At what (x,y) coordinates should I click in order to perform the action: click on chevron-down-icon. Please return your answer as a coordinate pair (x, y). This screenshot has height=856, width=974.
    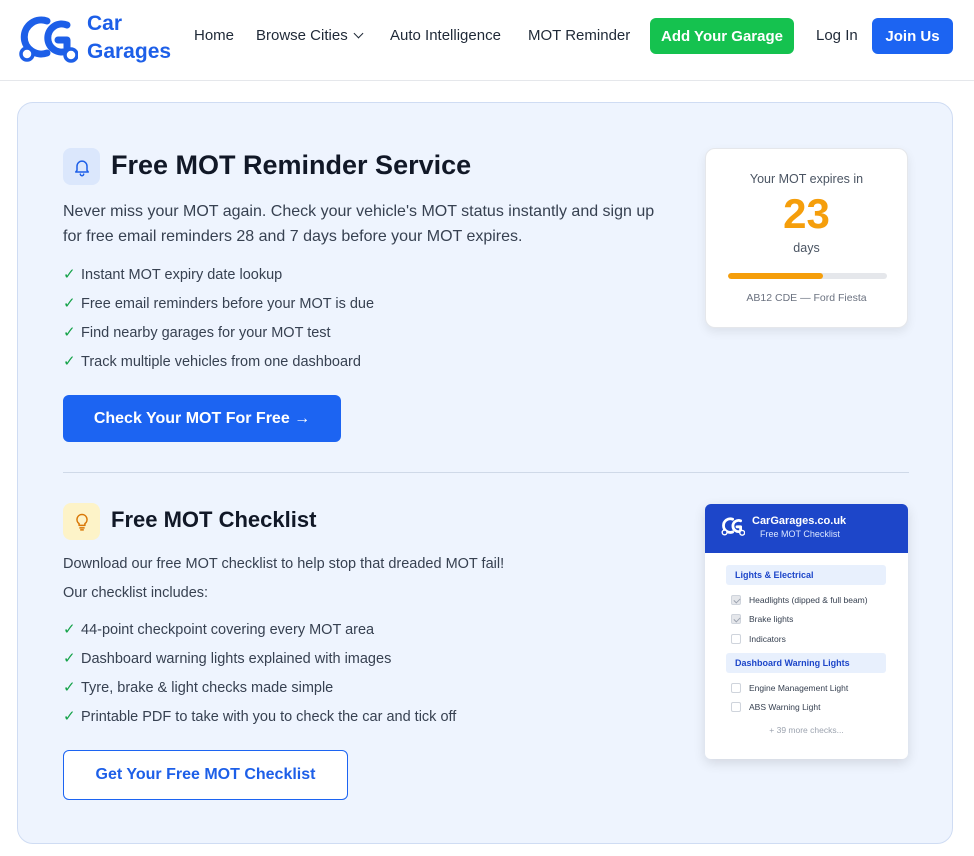
    Looking at the image, I should click on (358, 33).